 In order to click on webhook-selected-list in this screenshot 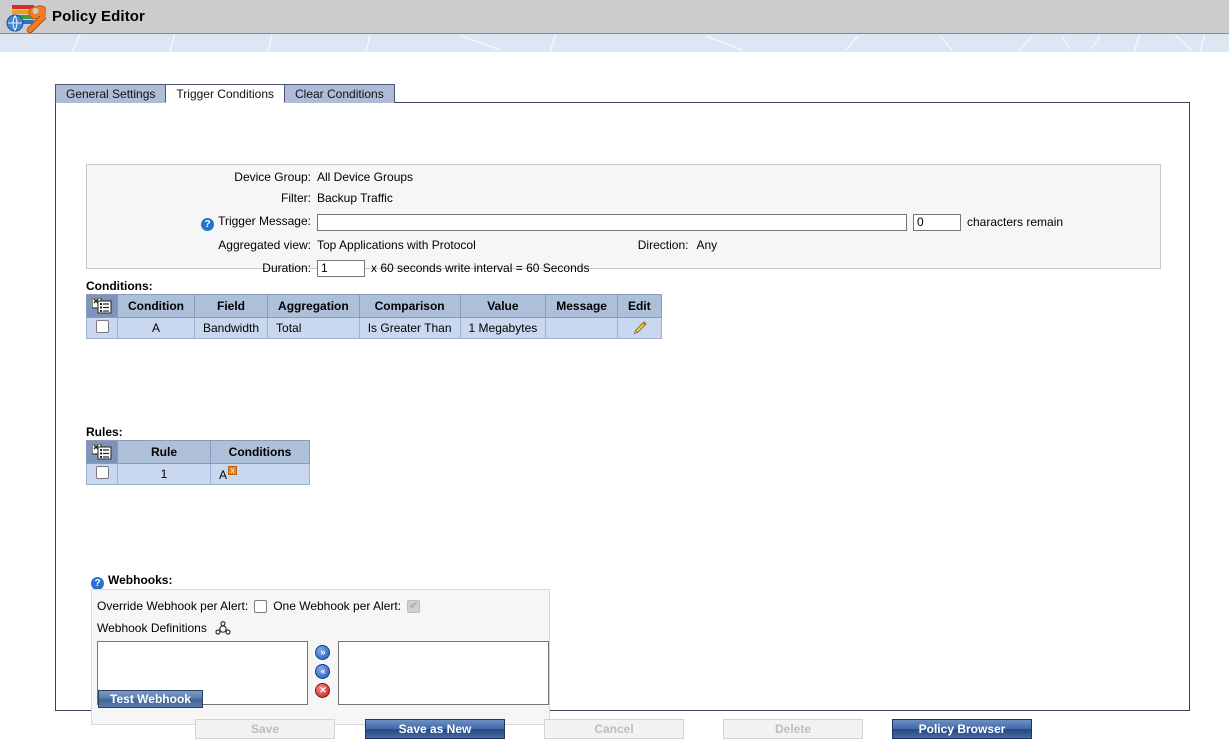, I will do `click(443, 673)`.